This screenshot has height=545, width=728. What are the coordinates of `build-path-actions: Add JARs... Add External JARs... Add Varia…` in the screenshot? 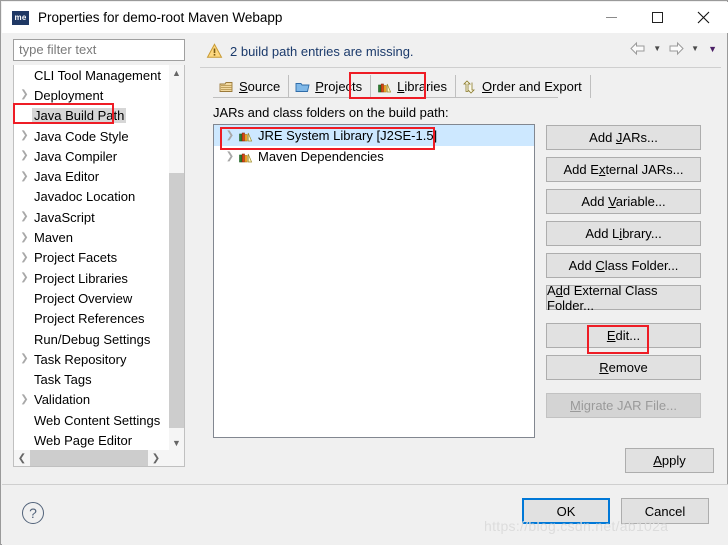 It's located at (623, 275).